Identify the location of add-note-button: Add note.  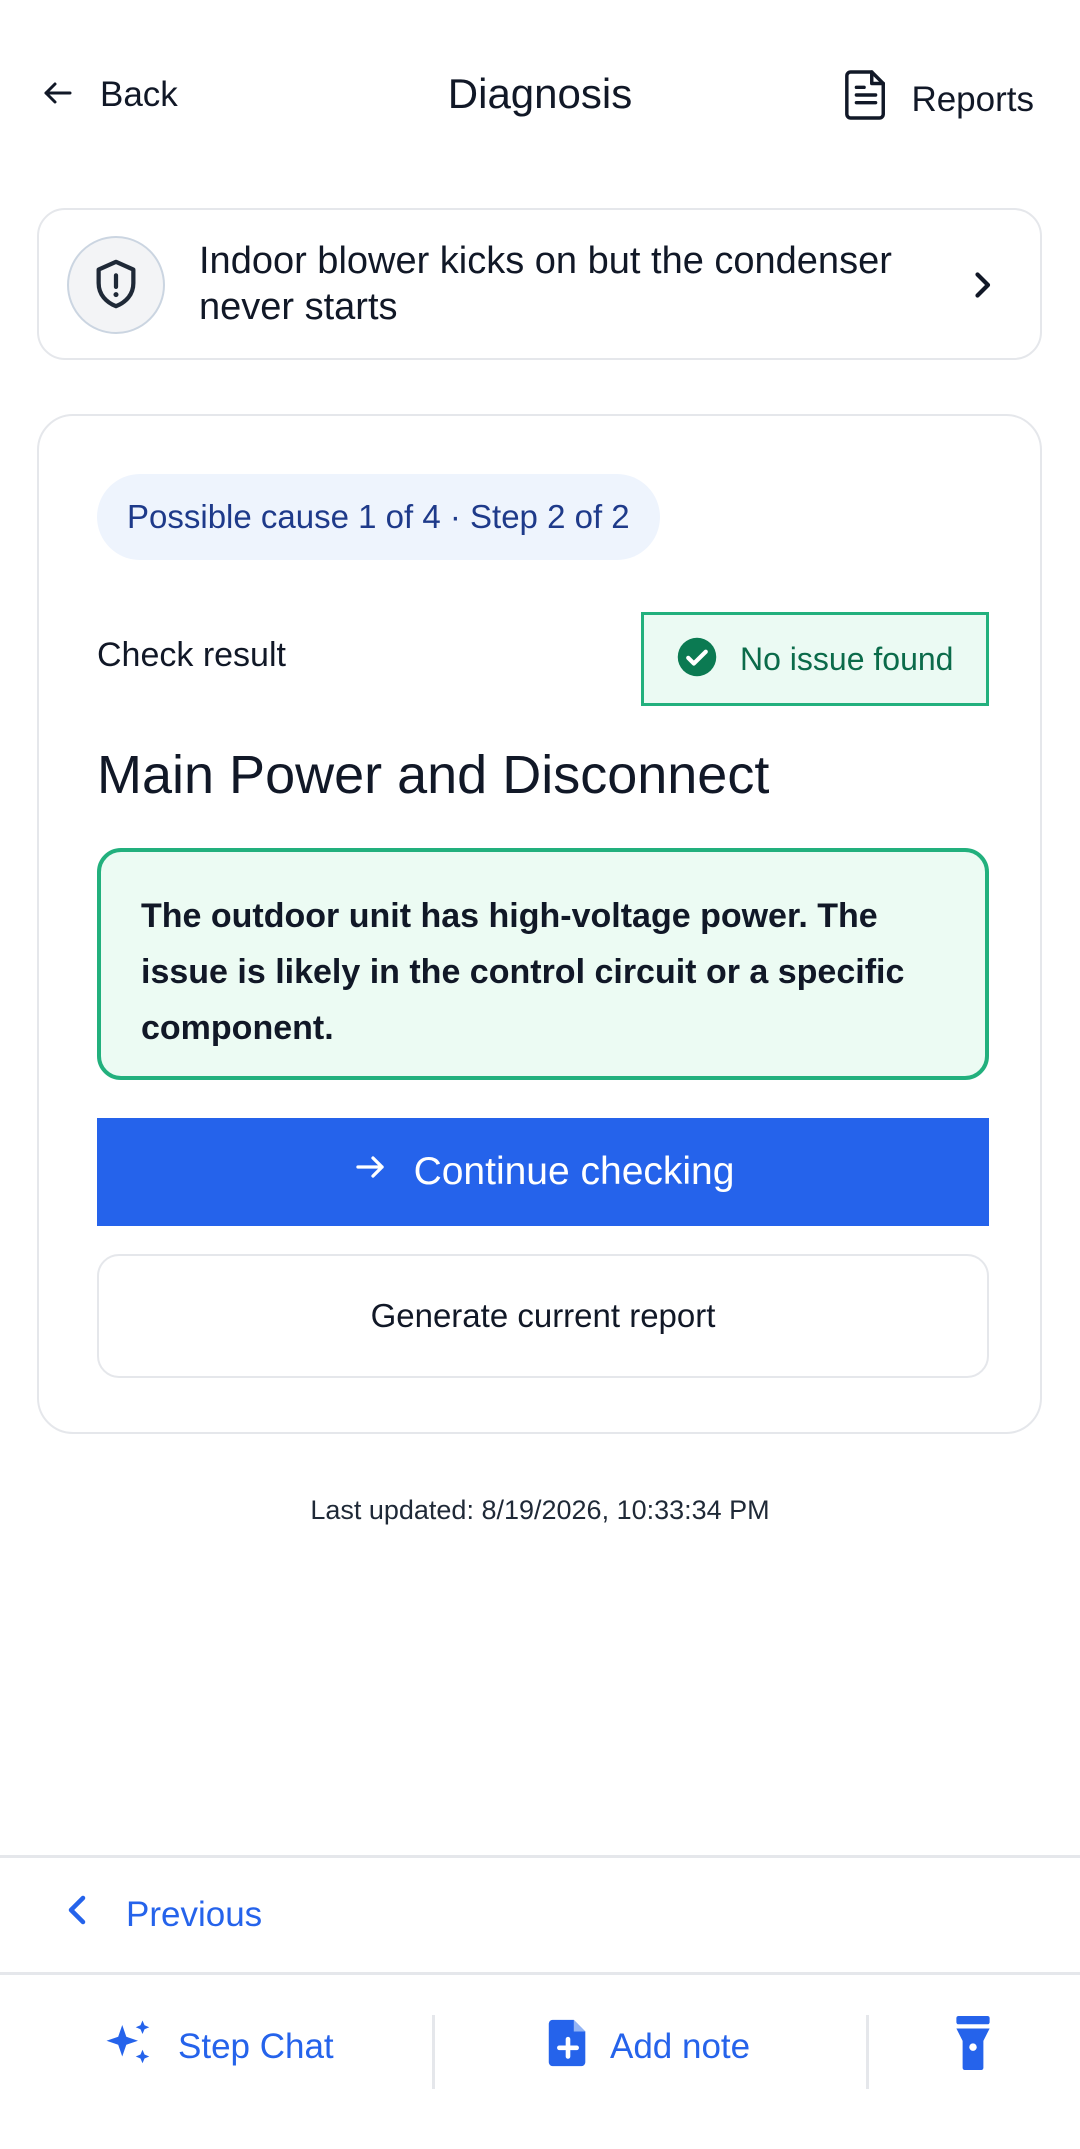
(649, 2047).